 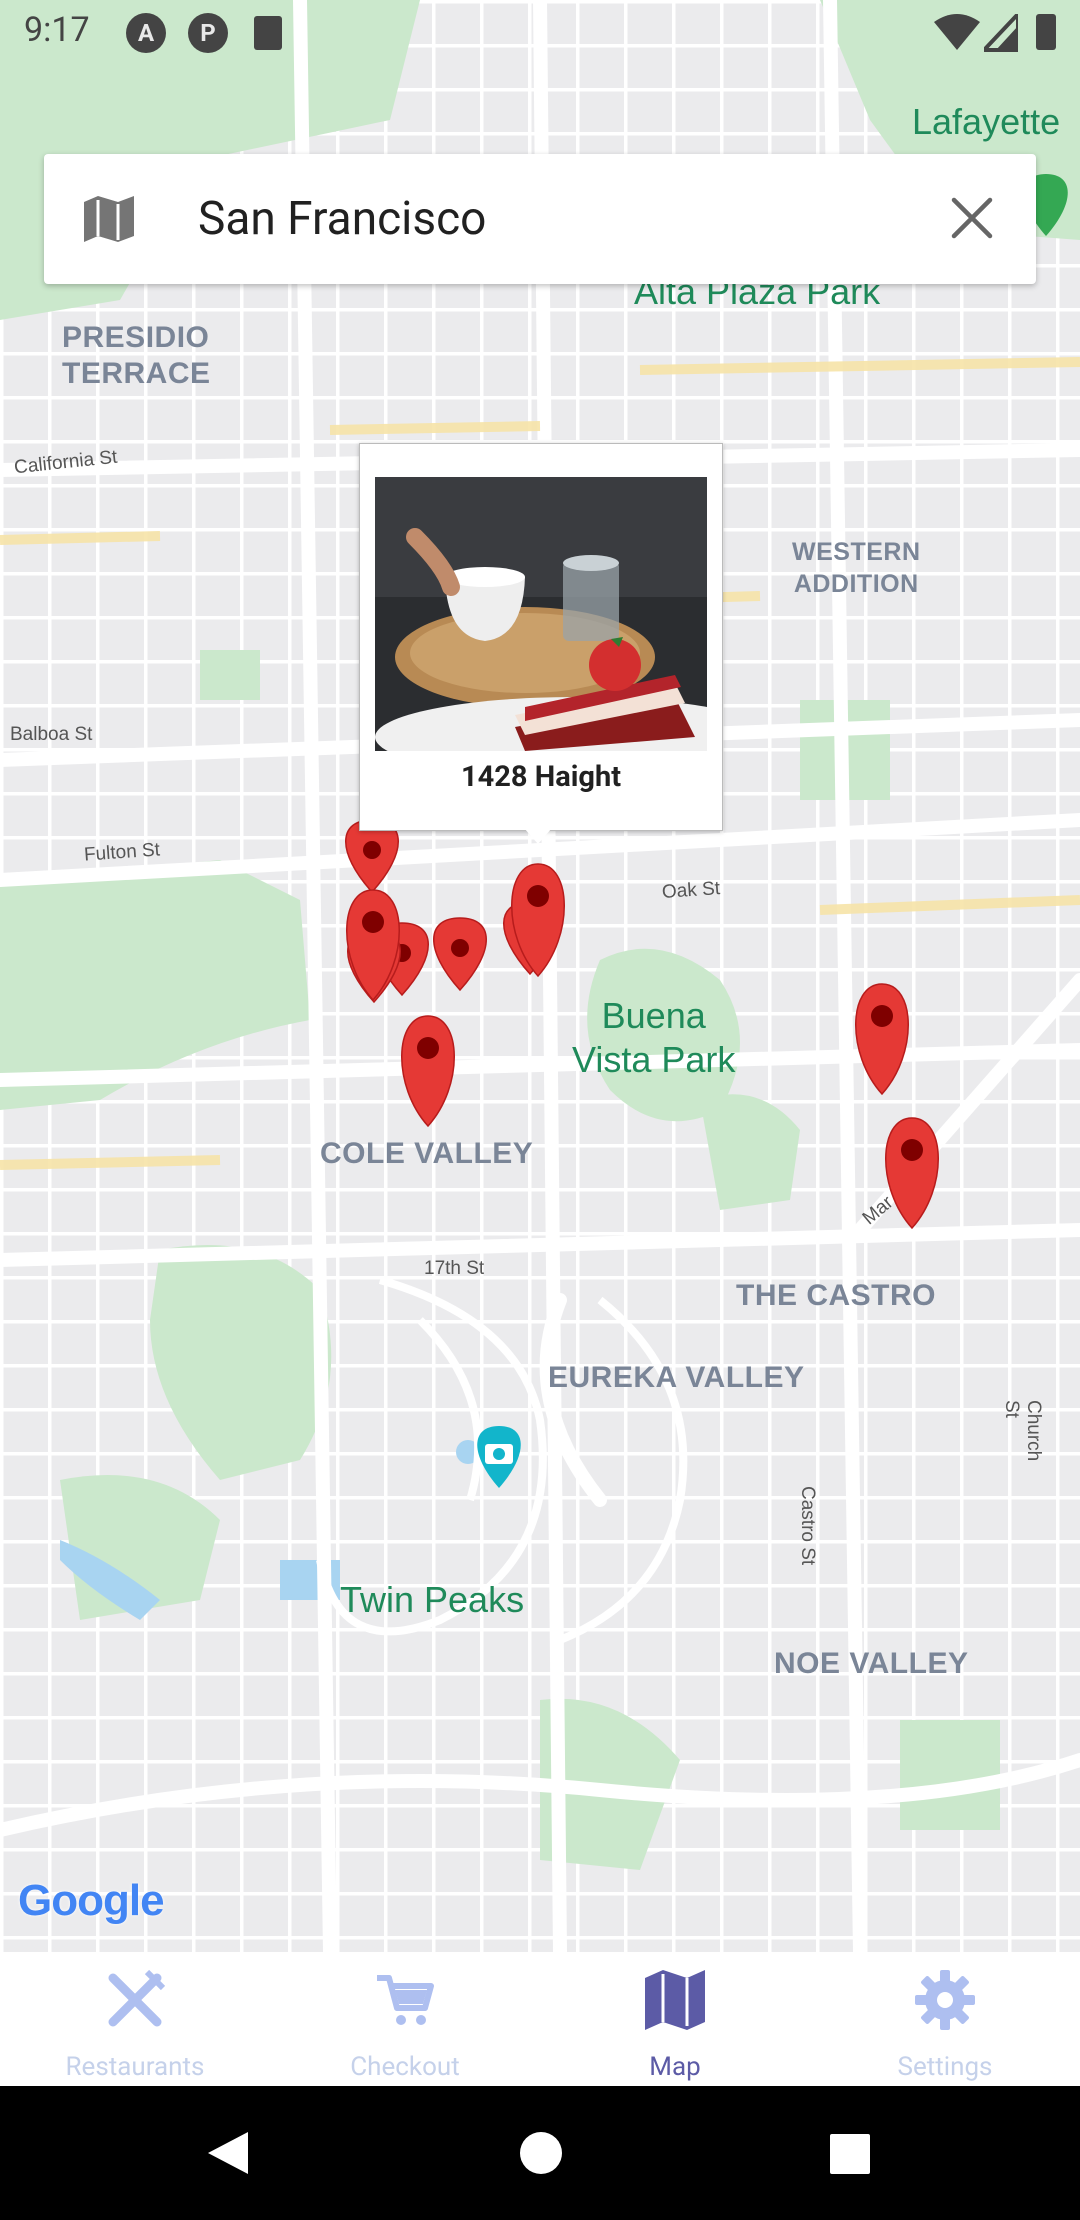 I want to click on system-navigation-bar, so click(x=540, y=2153).